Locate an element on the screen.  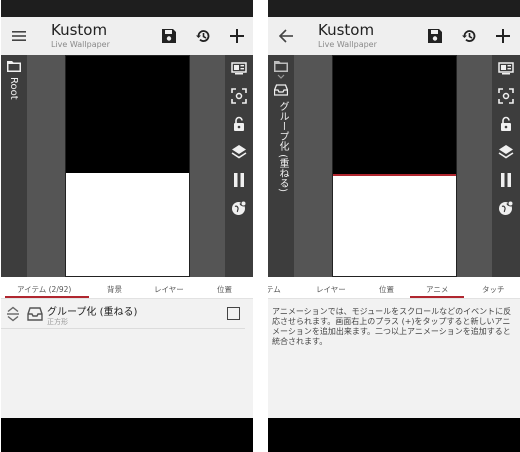
breadcrumb-strip: グループ化 (重ねる) is located at coordinates (281, 166).